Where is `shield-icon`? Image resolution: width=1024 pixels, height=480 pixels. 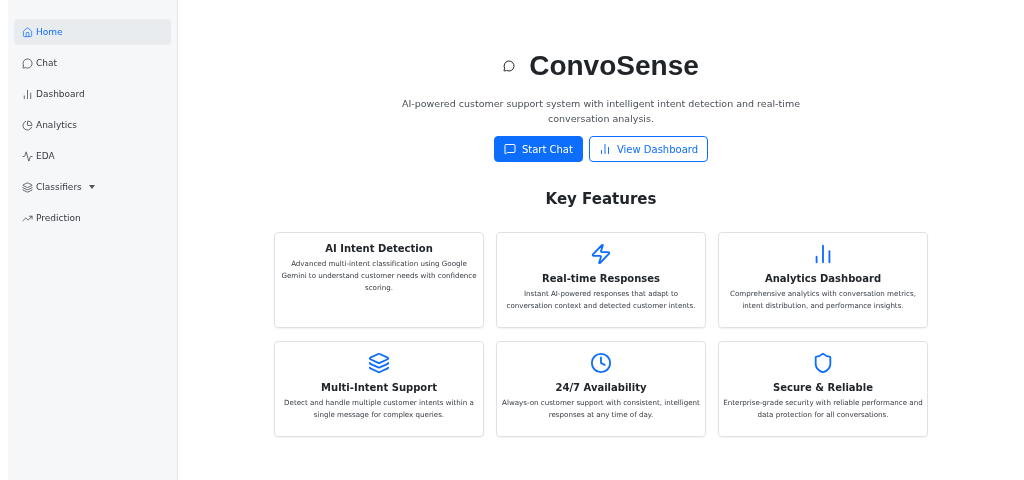
shield-icon is located at coordinates (823, 363).